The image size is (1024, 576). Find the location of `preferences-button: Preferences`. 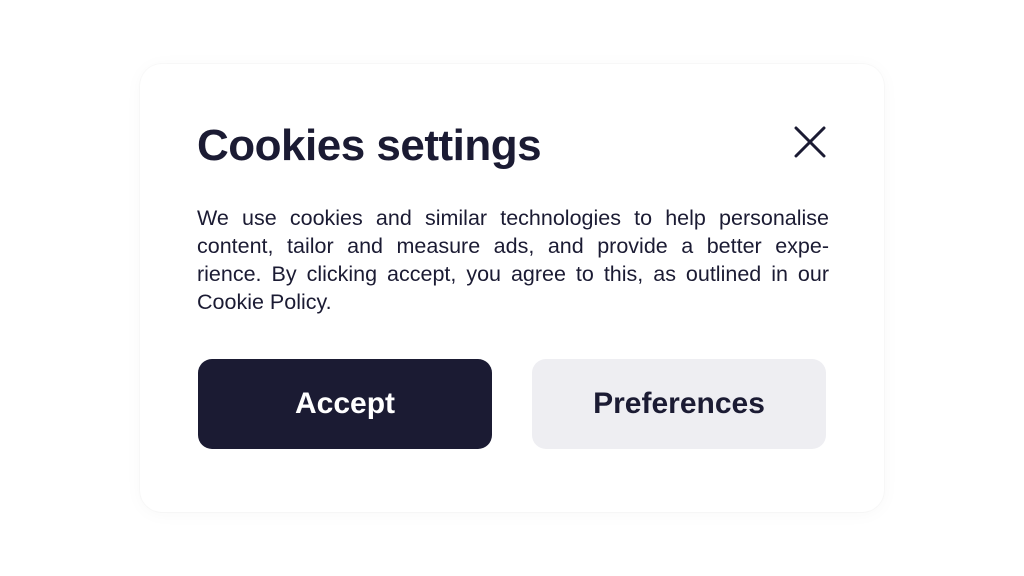

preferences-button: Preferences is located at coordinates (679, 404).